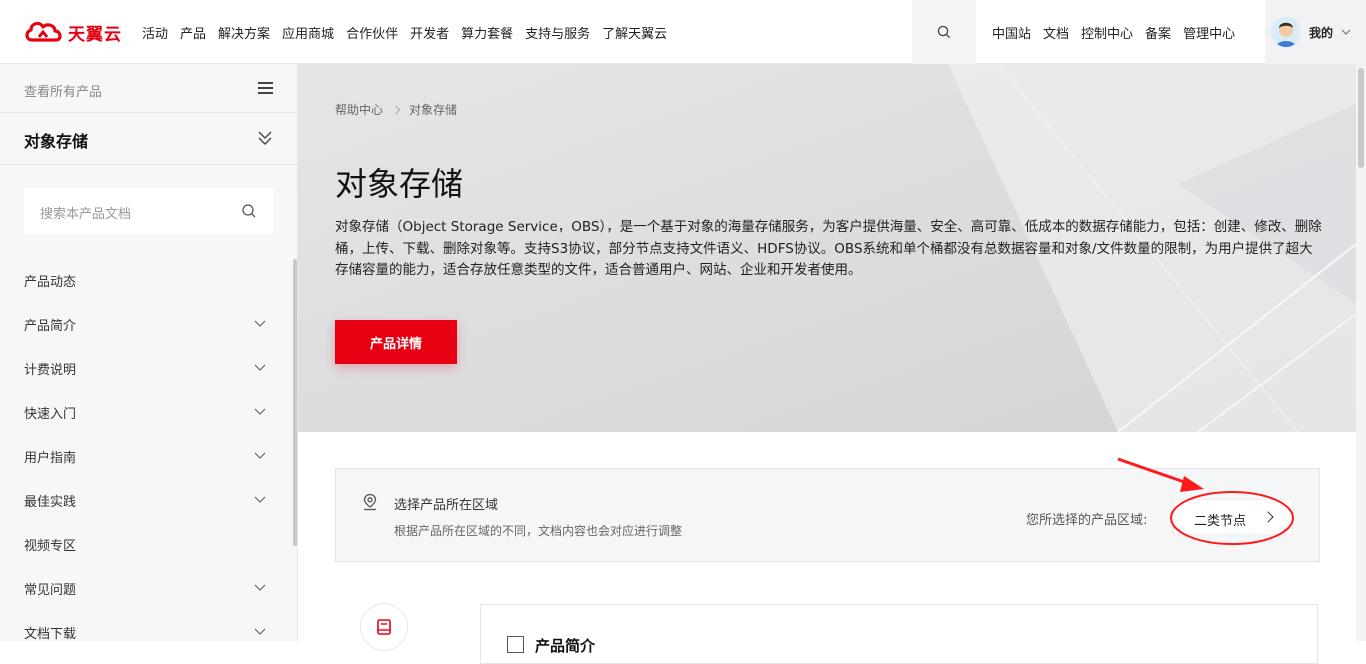  I want to click on breadcrumb-current: 对象存储, so click(433, 110).